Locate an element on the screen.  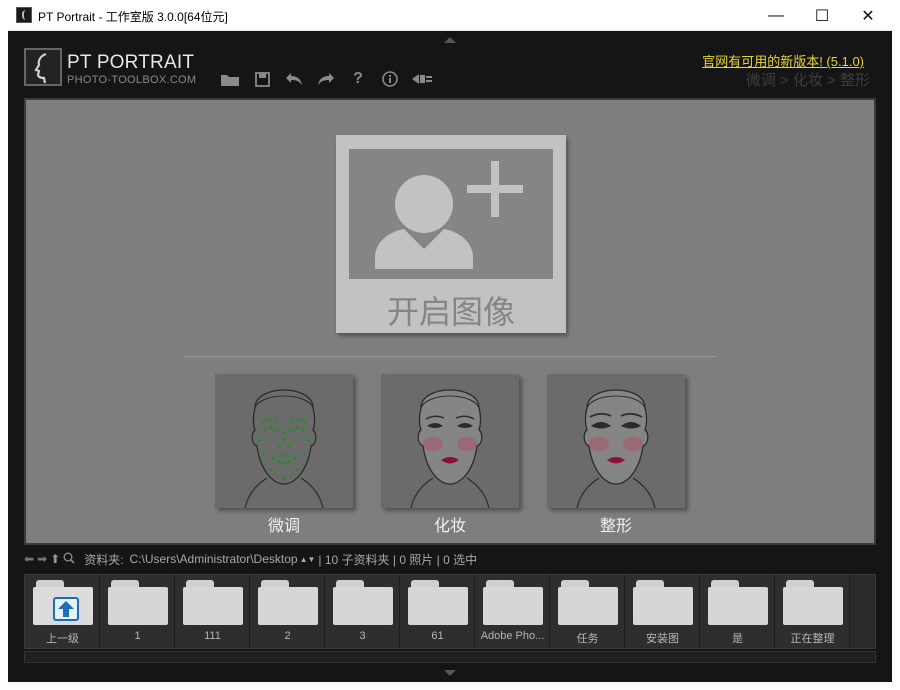
search-icon is located at coordinates (69, 559).